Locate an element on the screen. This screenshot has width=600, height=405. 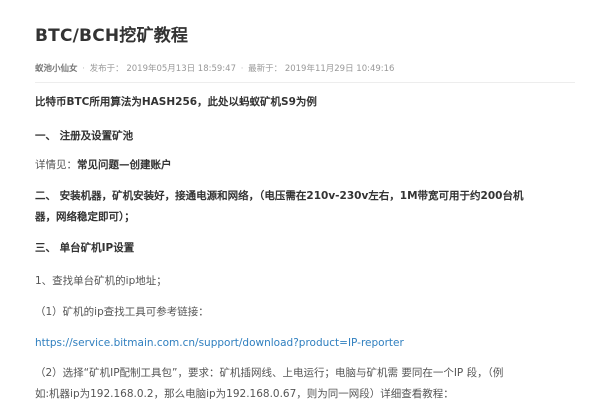
faq-create-account-link: 常见问题—创建账户 is located at coordinates (124, 165).